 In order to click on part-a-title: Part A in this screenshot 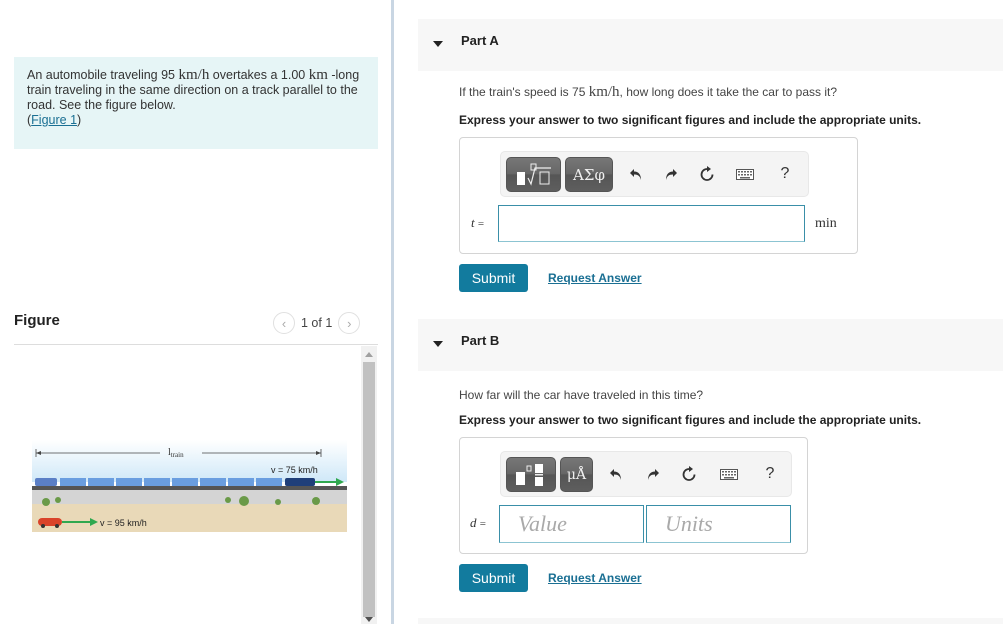, I will do `click(480, 40)`.